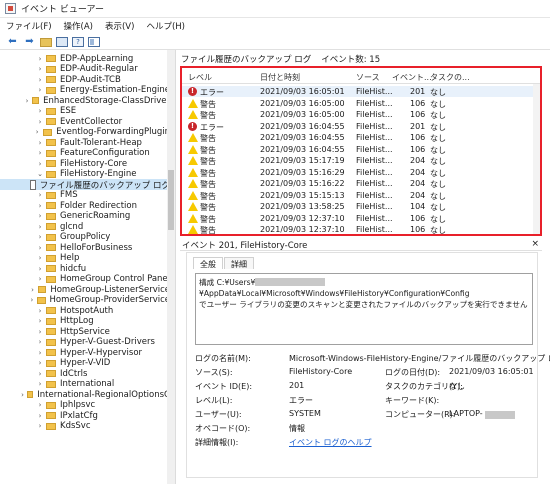  I want to click on tree-item: › Iphlpsvc, so click(85, 405).